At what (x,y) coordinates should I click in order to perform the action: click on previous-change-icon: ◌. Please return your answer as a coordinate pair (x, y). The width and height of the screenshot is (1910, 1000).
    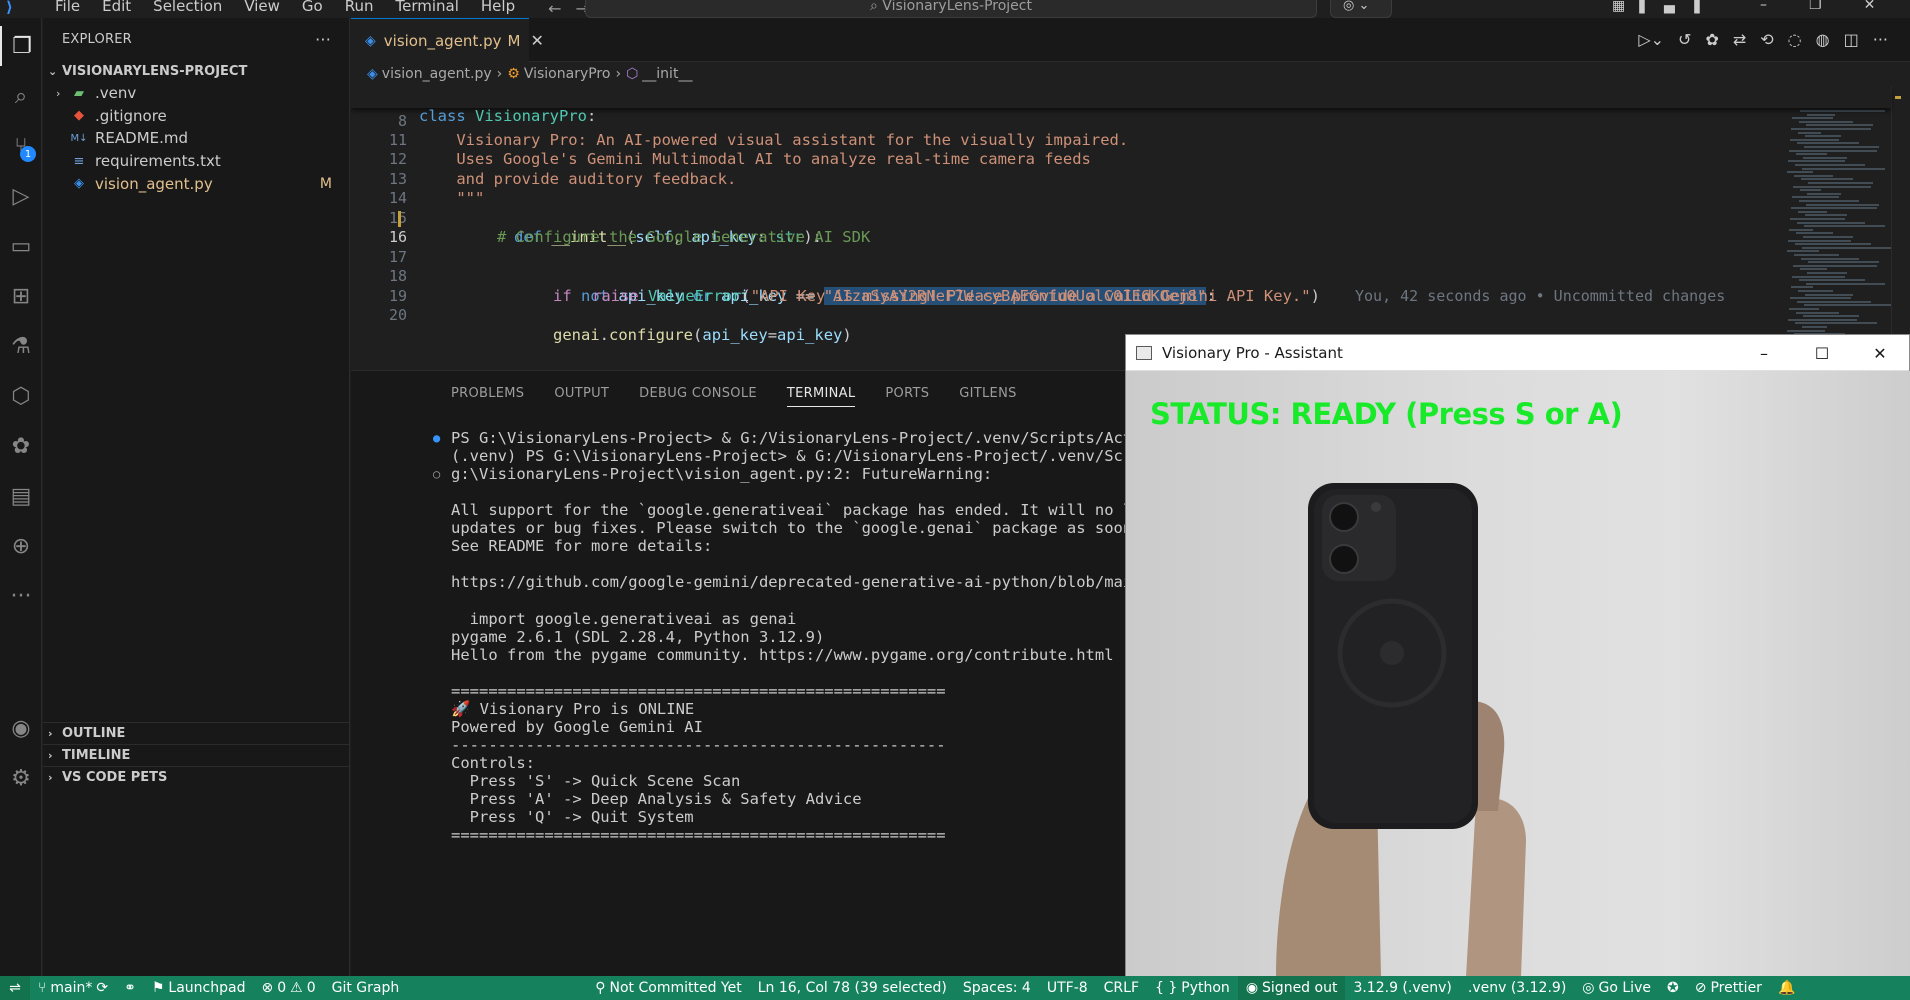
    Looking at the image, I should click on (1795, 39).